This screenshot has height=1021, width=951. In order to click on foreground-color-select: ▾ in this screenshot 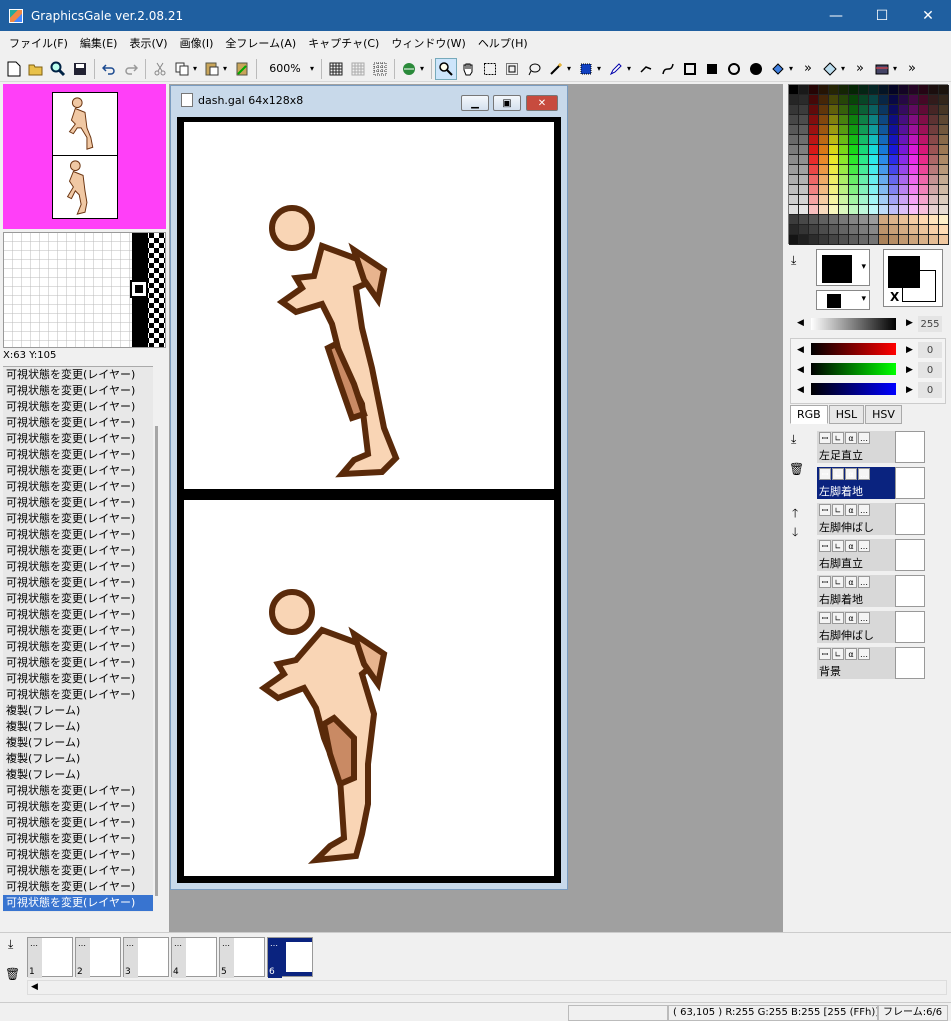, I will do `click(843, 267)`.